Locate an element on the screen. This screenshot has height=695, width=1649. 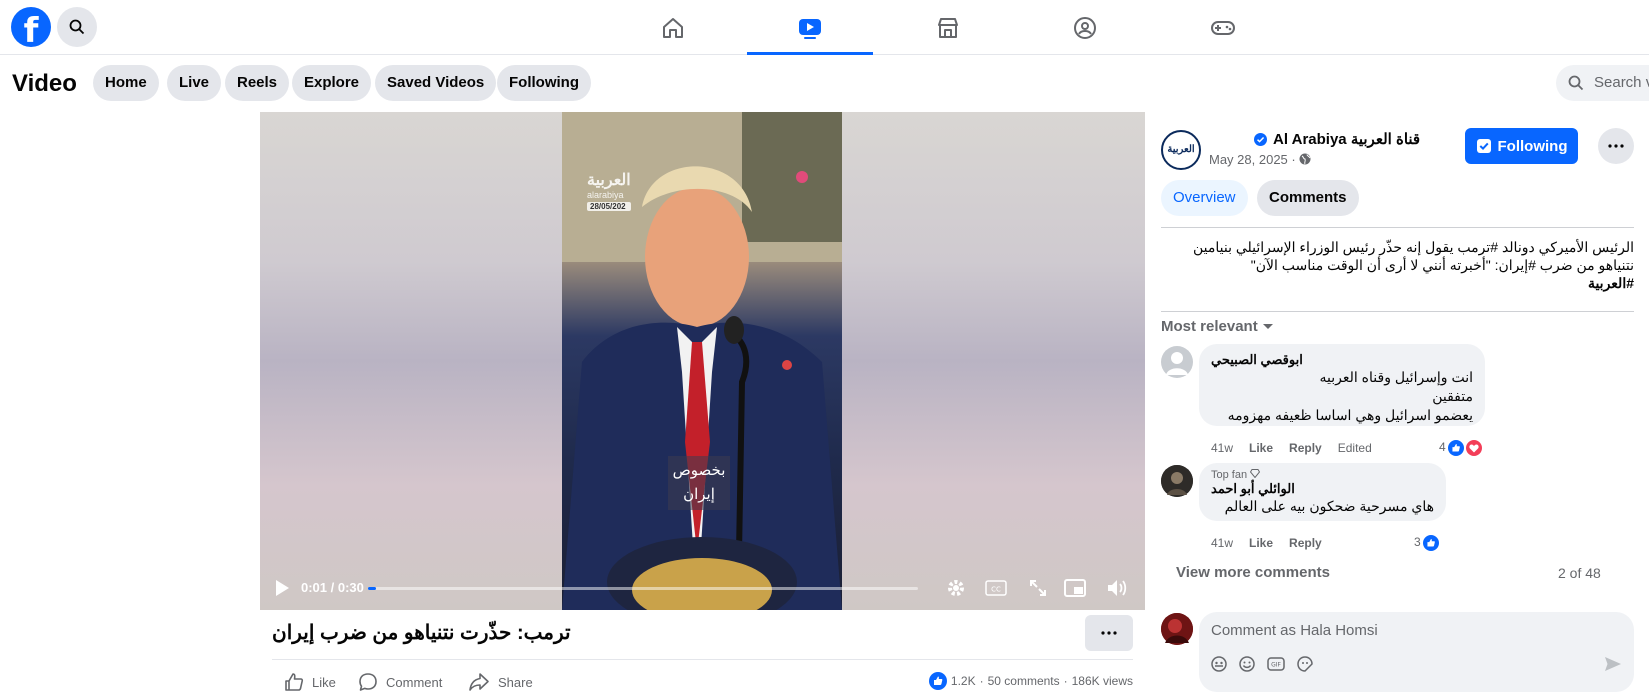
captions-icon: CC is located at coordinates (996, 588).